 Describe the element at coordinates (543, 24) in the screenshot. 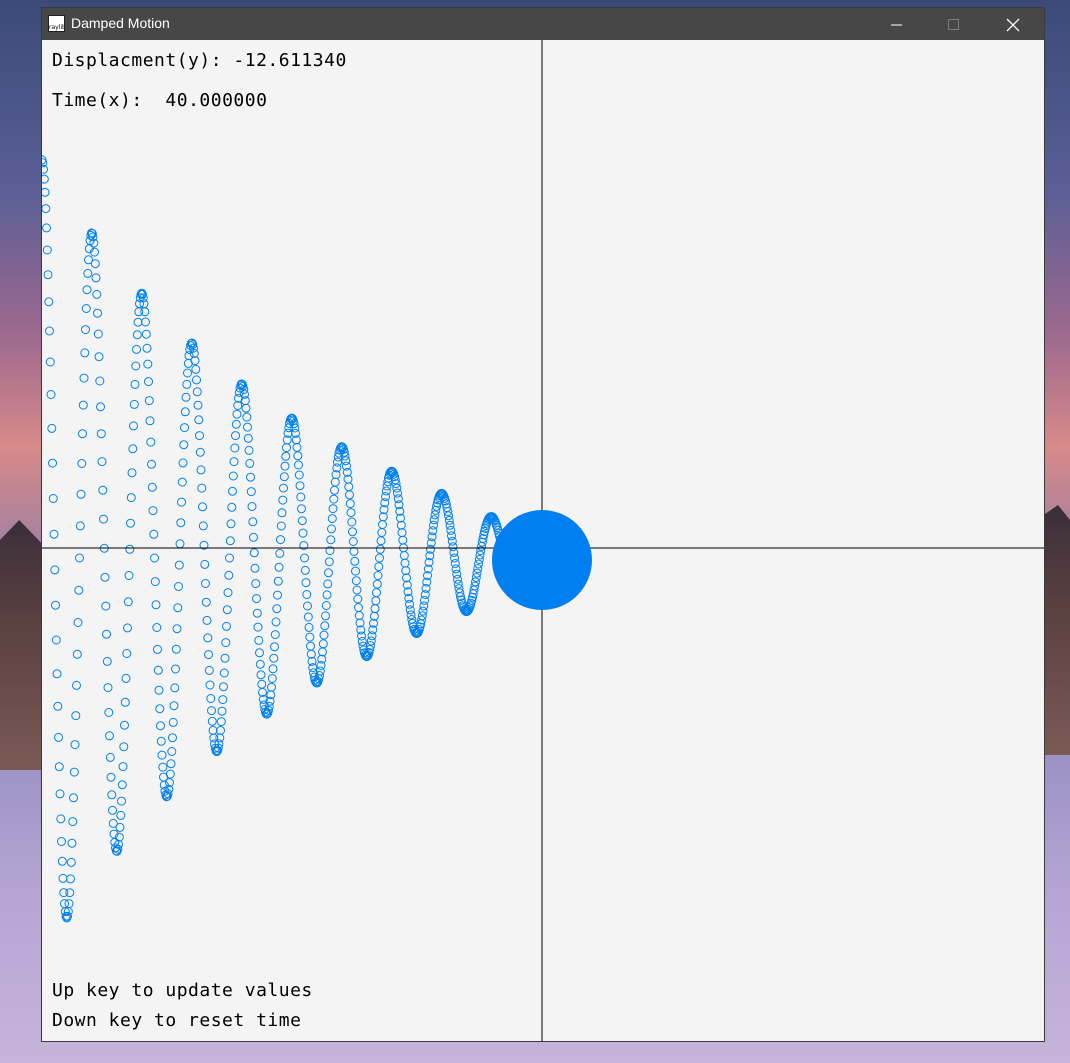

I see `title-bar: raylib Damped Motion` at that location.